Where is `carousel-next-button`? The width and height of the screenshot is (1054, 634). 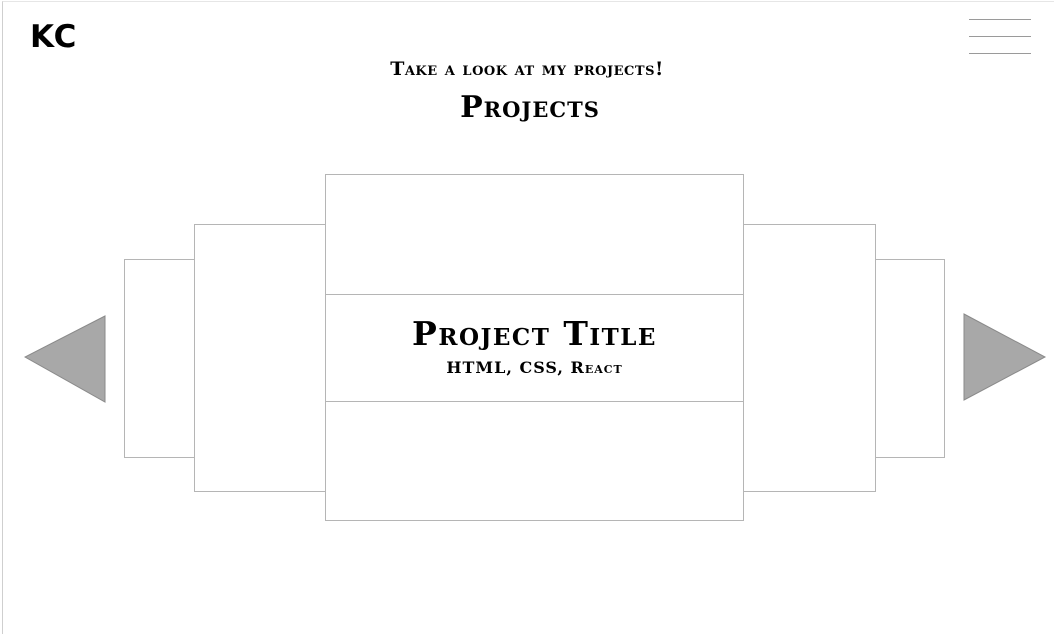 carousel-next-button is located at coordinates (1005, 357).